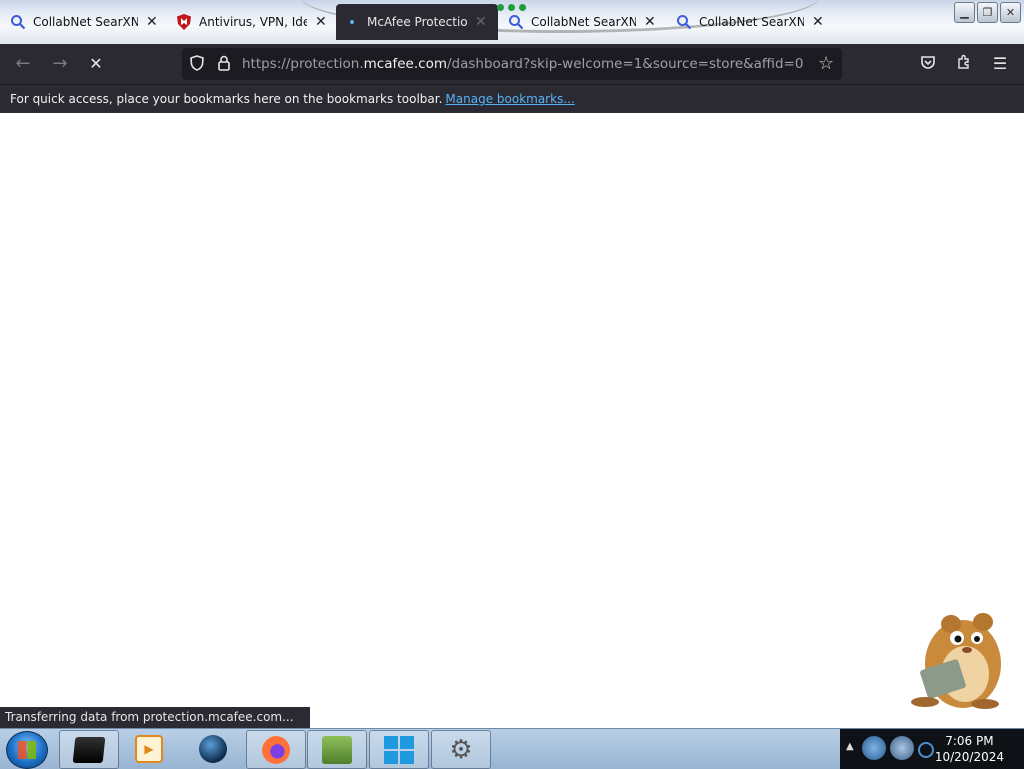 This screenshot has width=1024, height=769. I want to click on gear-icon: ⚙, so click(461, 749).